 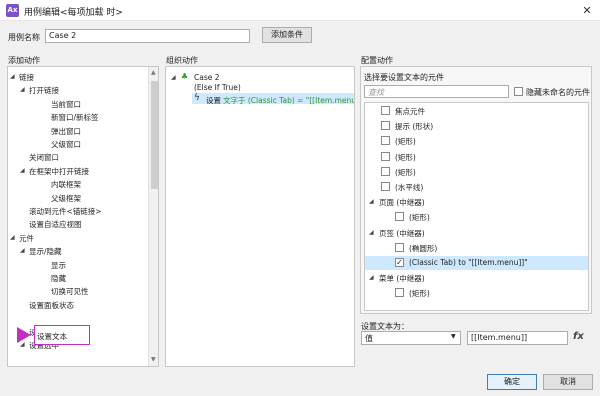 I want to click on organize-case: Case 2, so click(x=207, y=77).